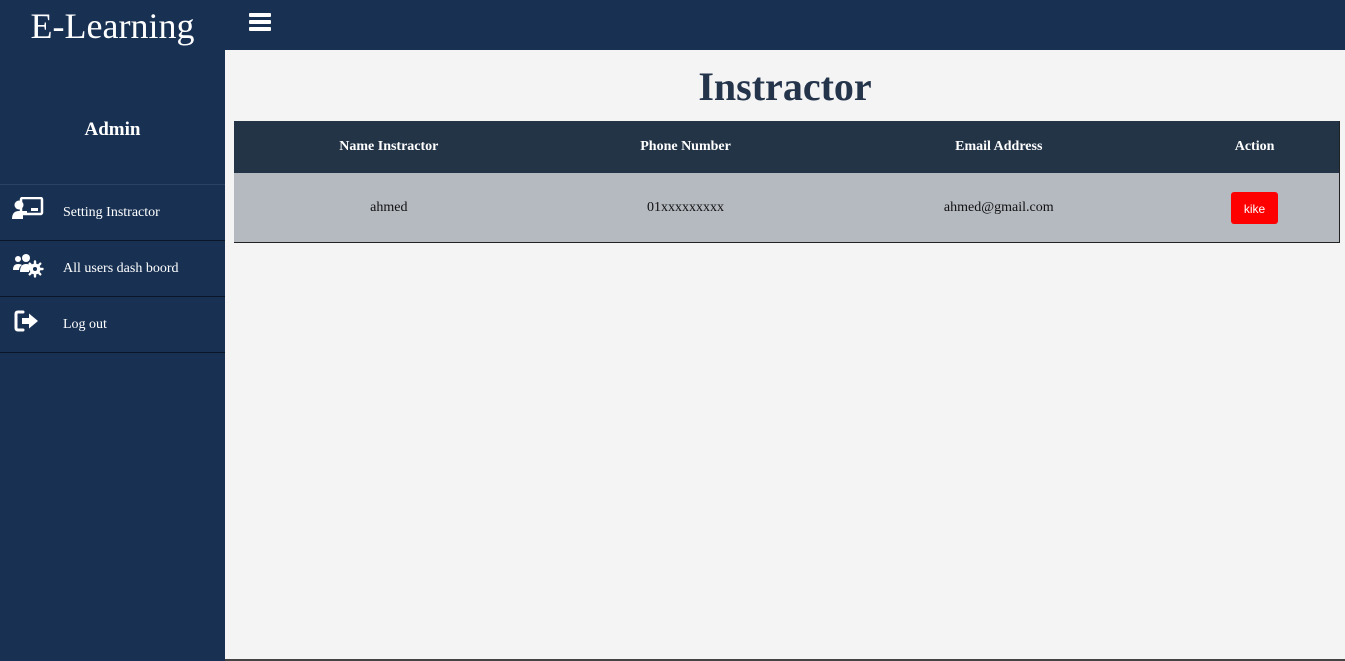  What do you see at coordinates (28, 209) in the screenshot?
I see `chalkboard-teacher-icon` at bounding box center [28, 209].